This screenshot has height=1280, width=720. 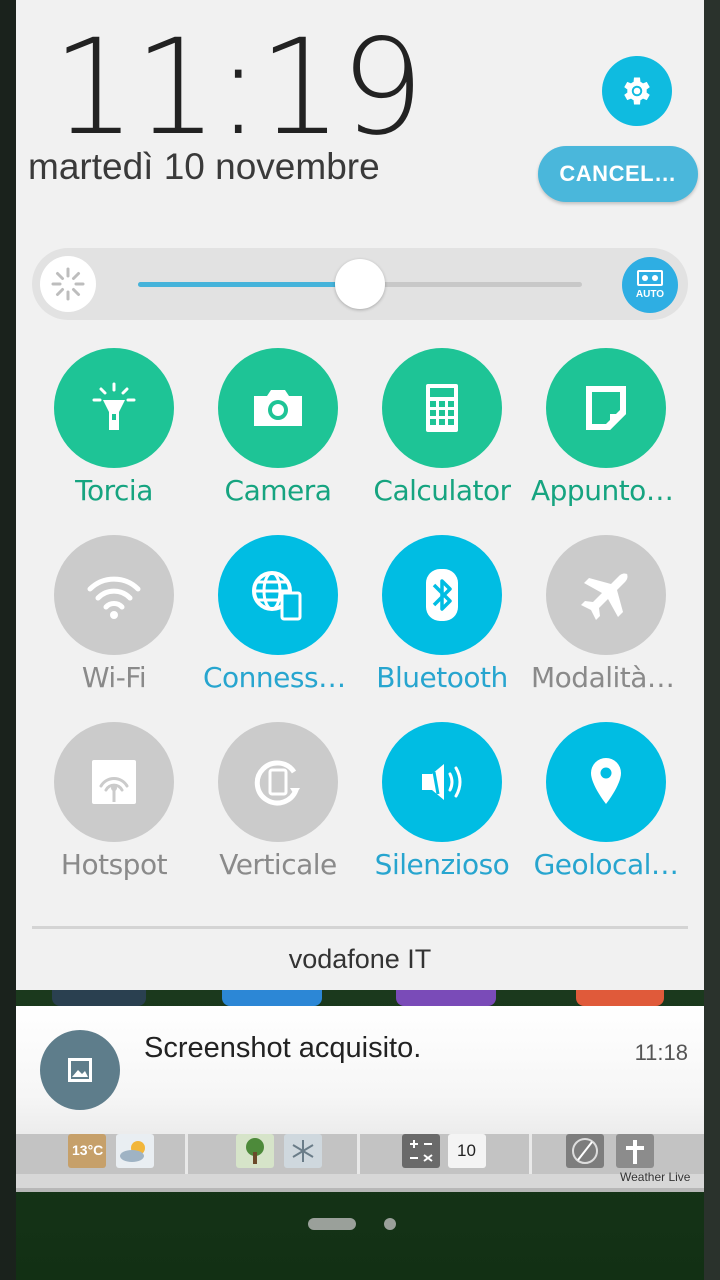 What do you see at coordinates (283, 1048) in the screenshot?
I see `notification-title: Screenshot acquisito.` at bounding box center [283, 1048].